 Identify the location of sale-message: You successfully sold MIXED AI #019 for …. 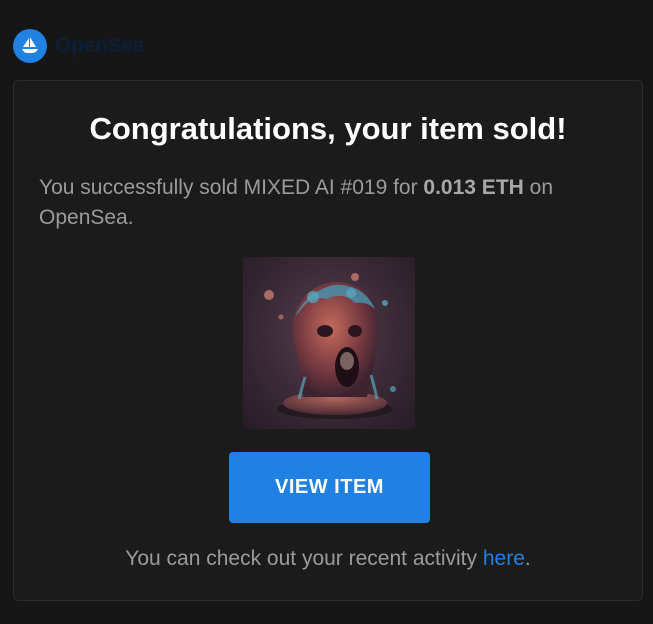
(334, 203).